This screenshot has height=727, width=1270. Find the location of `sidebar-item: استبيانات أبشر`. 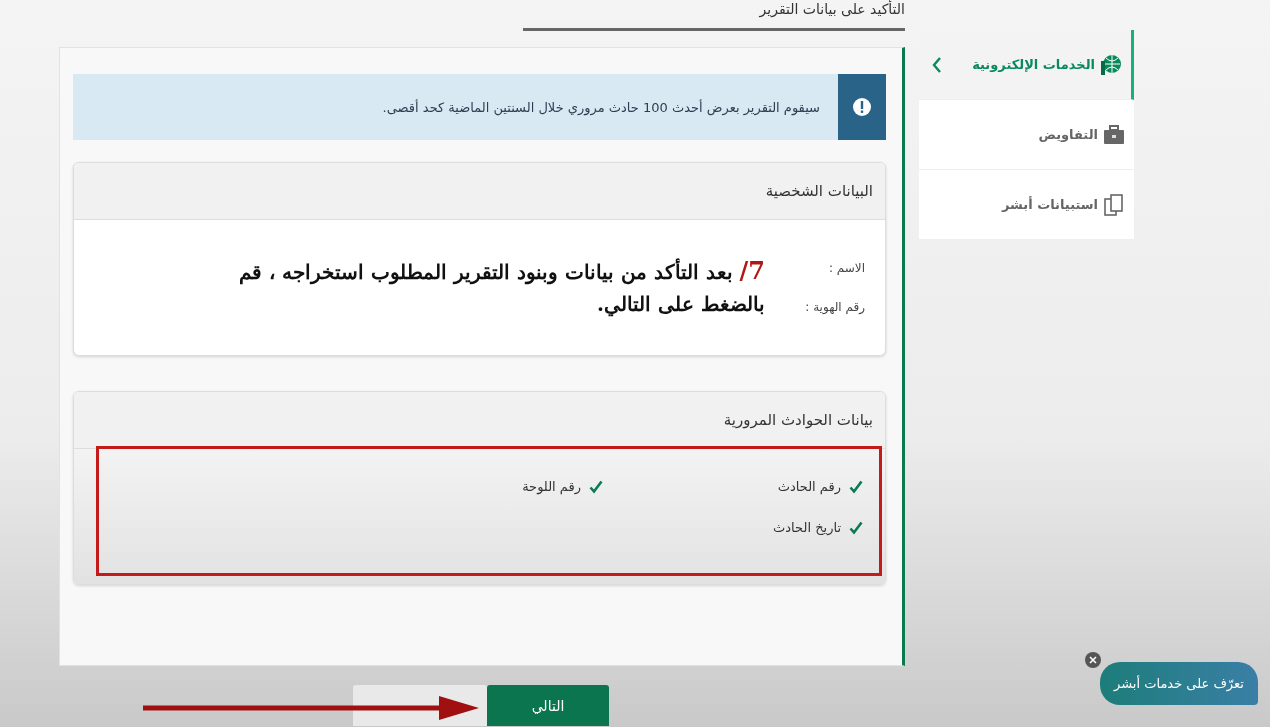

sidebar-item: استبيانات أبشر is located at coordinates (1026, 205).